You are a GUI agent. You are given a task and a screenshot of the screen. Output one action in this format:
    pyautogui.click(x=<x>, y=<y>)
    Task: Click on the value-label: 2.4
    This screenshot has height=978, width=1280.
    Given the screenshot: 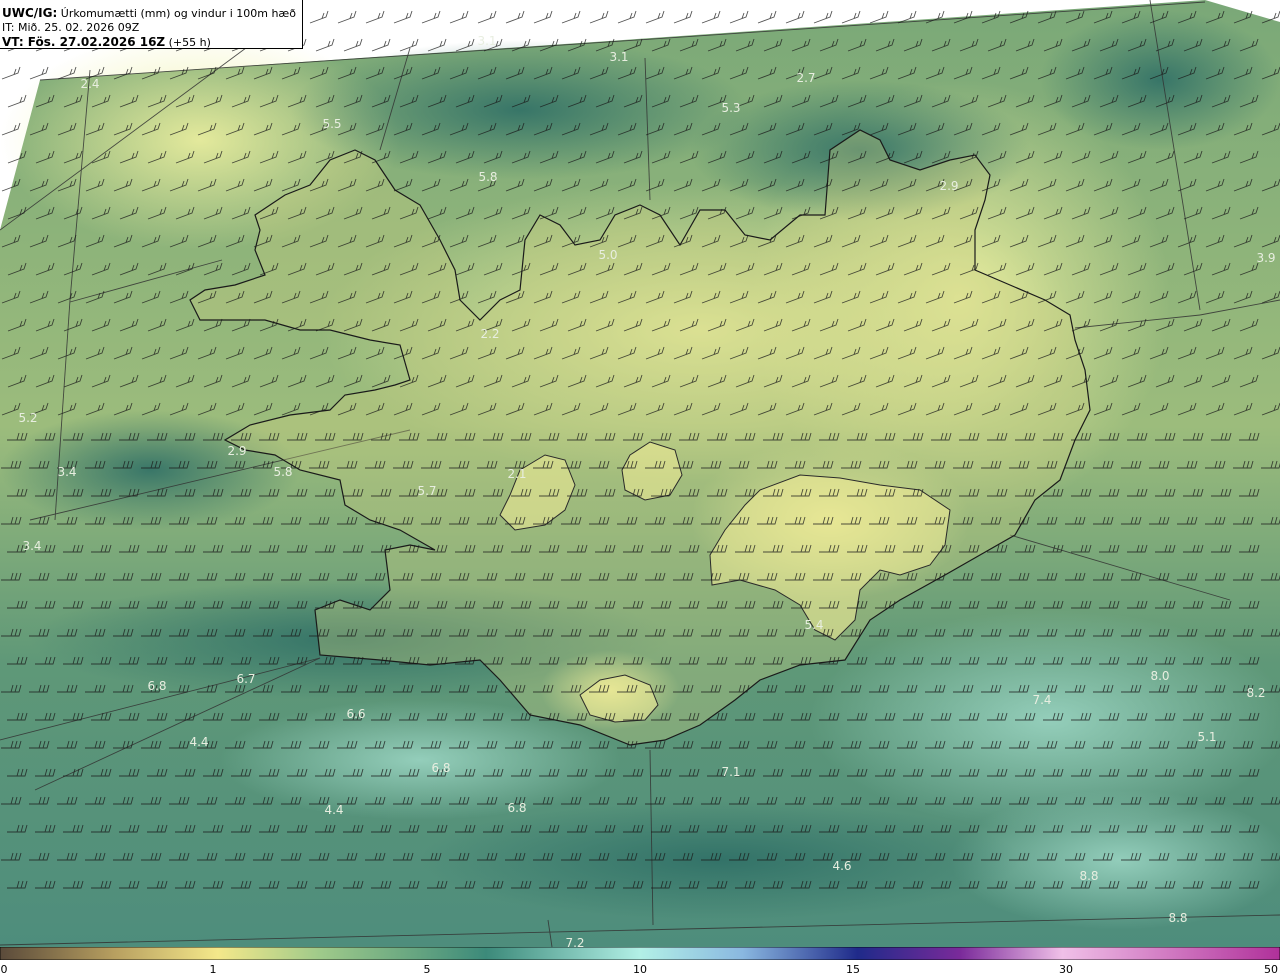 What is the action you would take?
    pyautogui.click(x=89, y=84)
    